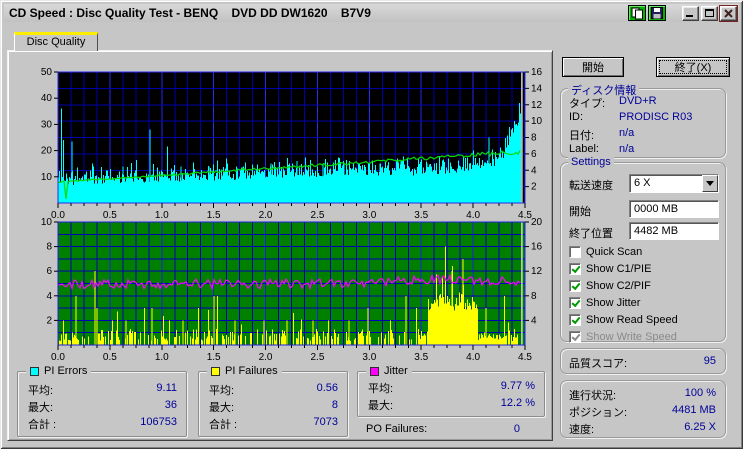 The height and width of the screenshot is (449, 743). What do you see at coordinates (623, 337) in the screenshot?
I see `checkbox-show-write-speed: Show Write Speed` at bounding box center [623, 337].